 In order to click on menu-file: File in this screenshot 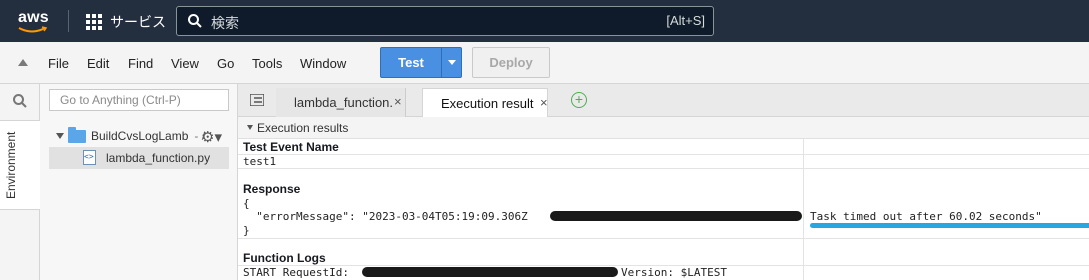, I will do `click(58, 63)`.